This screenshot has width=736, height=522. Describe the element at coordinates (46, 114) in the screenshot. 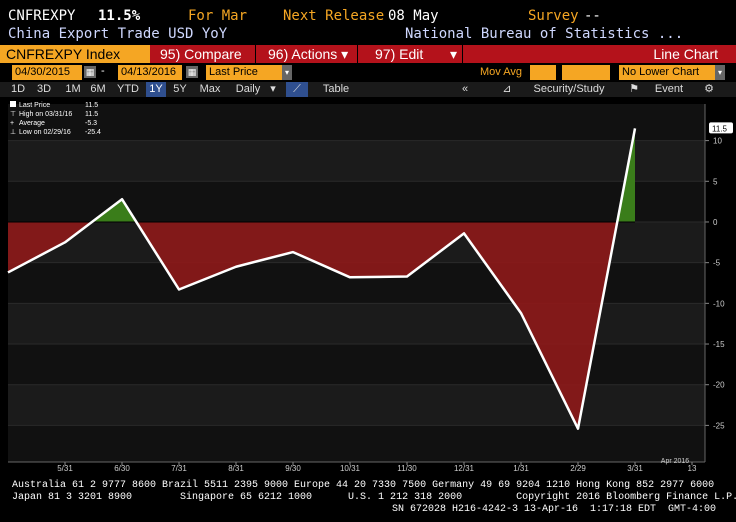

I see `legend-high-label: High on 03/31/16` at that location.